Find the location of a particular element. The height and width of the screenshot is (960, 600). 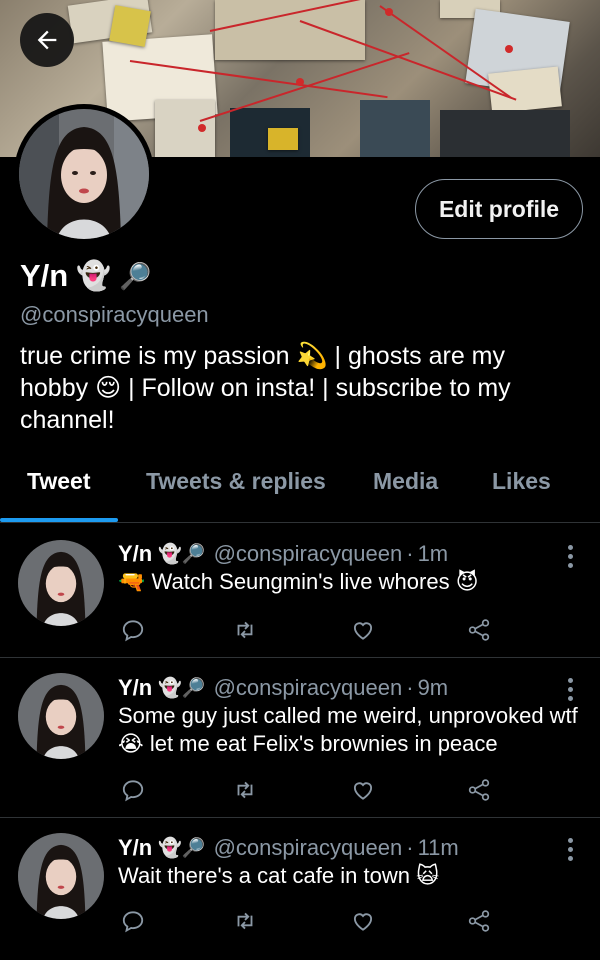

tab-media: Media is located at coordinates (405, 481).